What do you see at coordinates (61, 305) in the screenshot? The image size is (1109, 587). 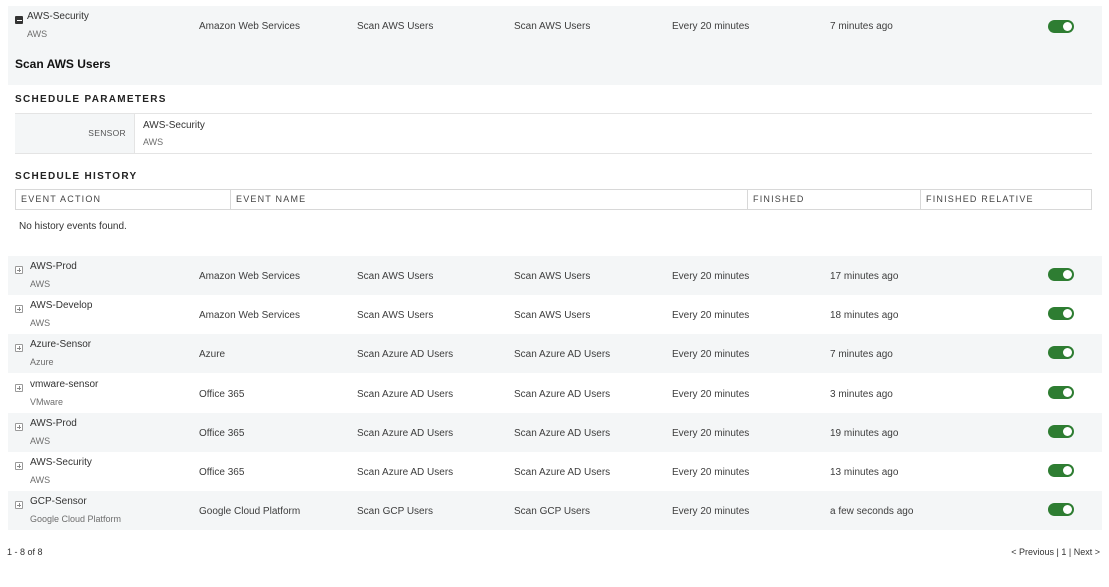 I see `sensor-name: AWS-Develop` at bounding box center [61, 305].